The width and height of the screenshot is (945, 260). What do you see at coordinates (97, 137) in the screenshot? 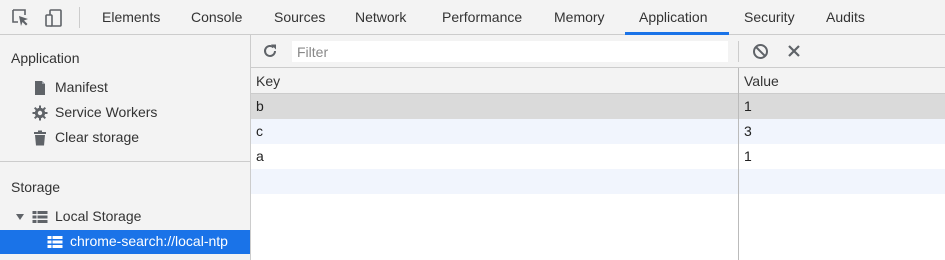
I see `sidebar-item-label: Clear storage` at bounding box center [97, 137].